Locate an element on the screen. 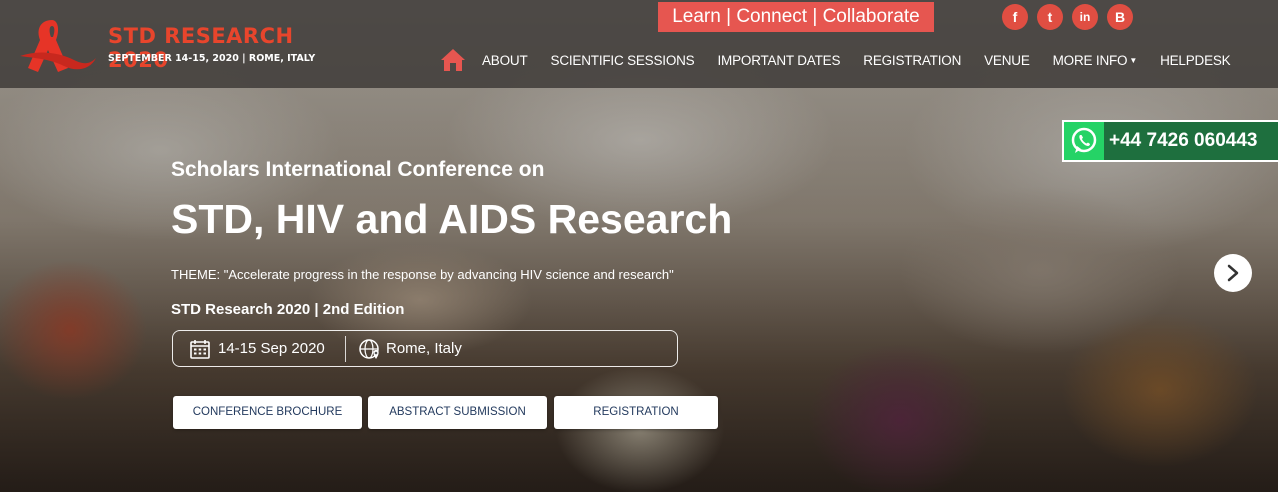 This screenshot has width=1278, height=492. nav-item-venue: VENUE is located at coordinates (1007, 60).